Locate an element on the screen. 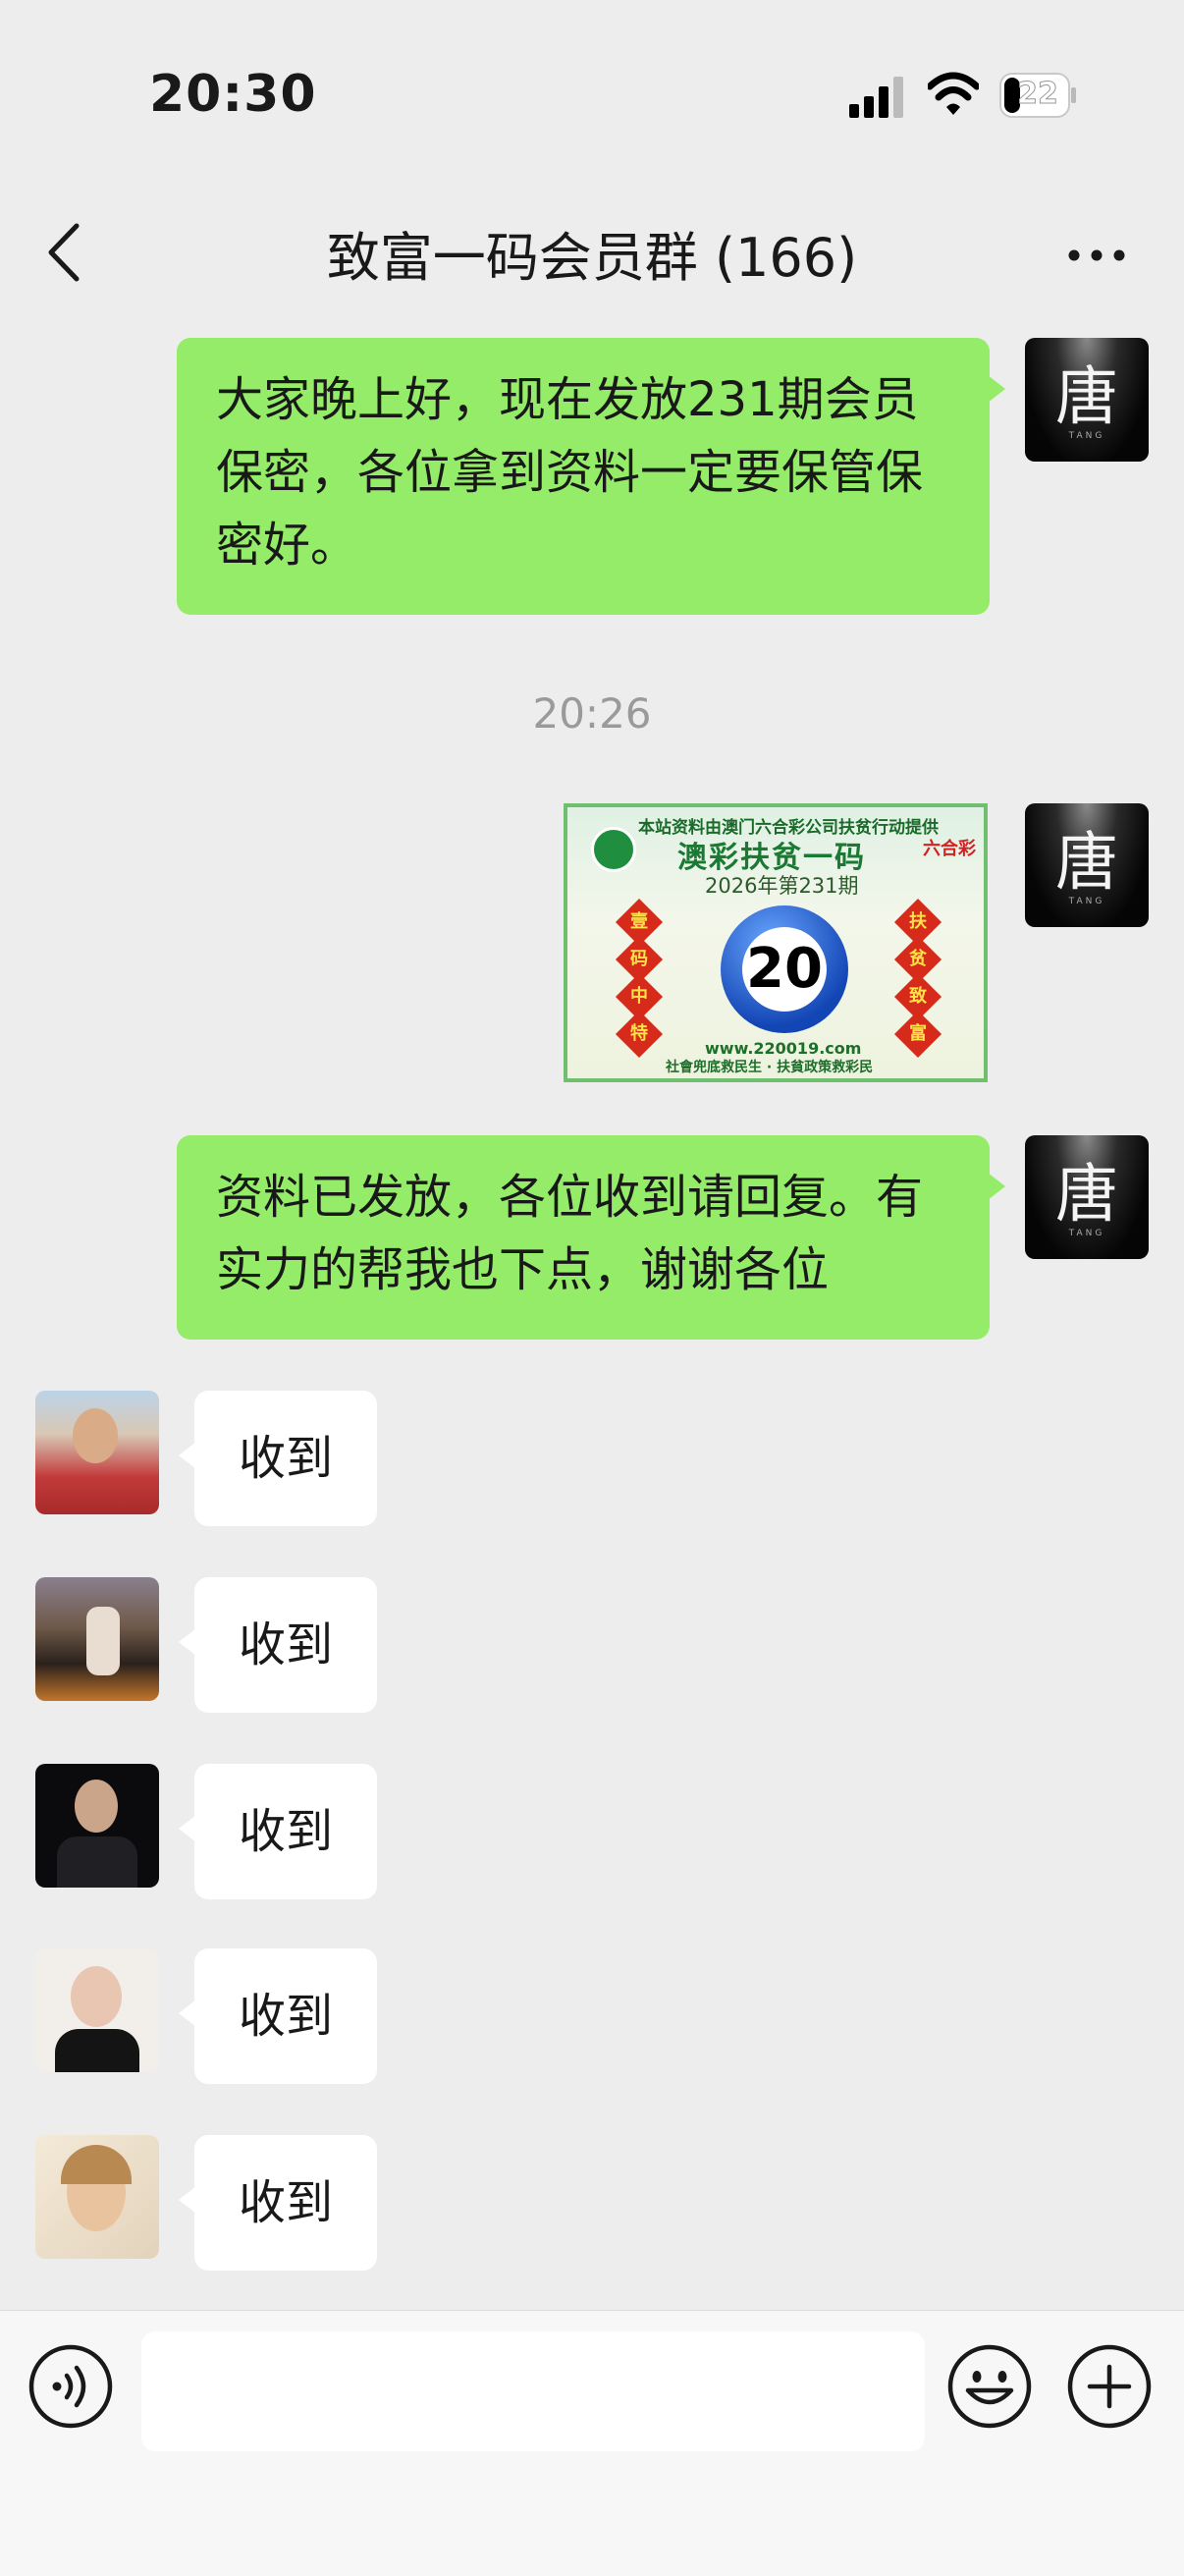 The height and width of the screenshot is (2576, 1184). emoji-icon is located at coordinates (989, 2386).